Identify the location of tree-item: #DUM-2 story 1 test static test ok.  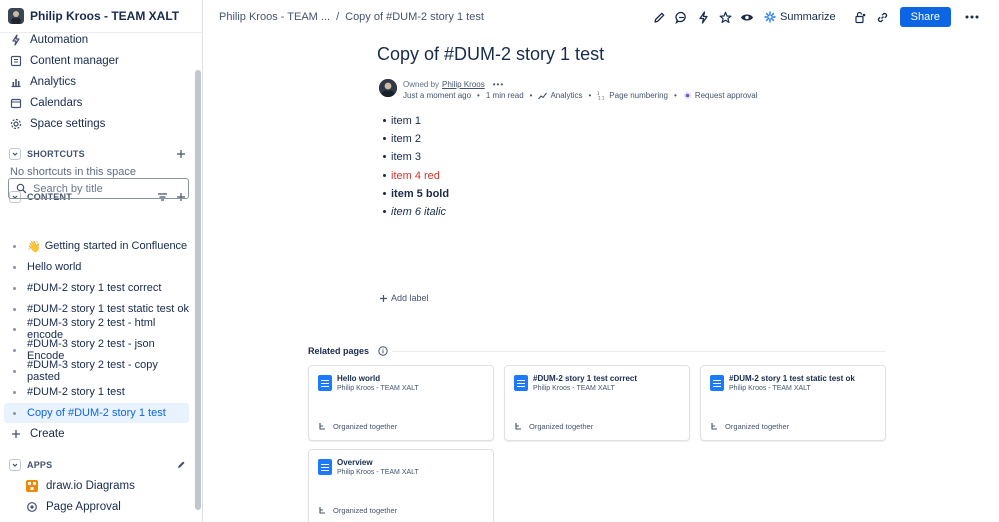
(96, 309).